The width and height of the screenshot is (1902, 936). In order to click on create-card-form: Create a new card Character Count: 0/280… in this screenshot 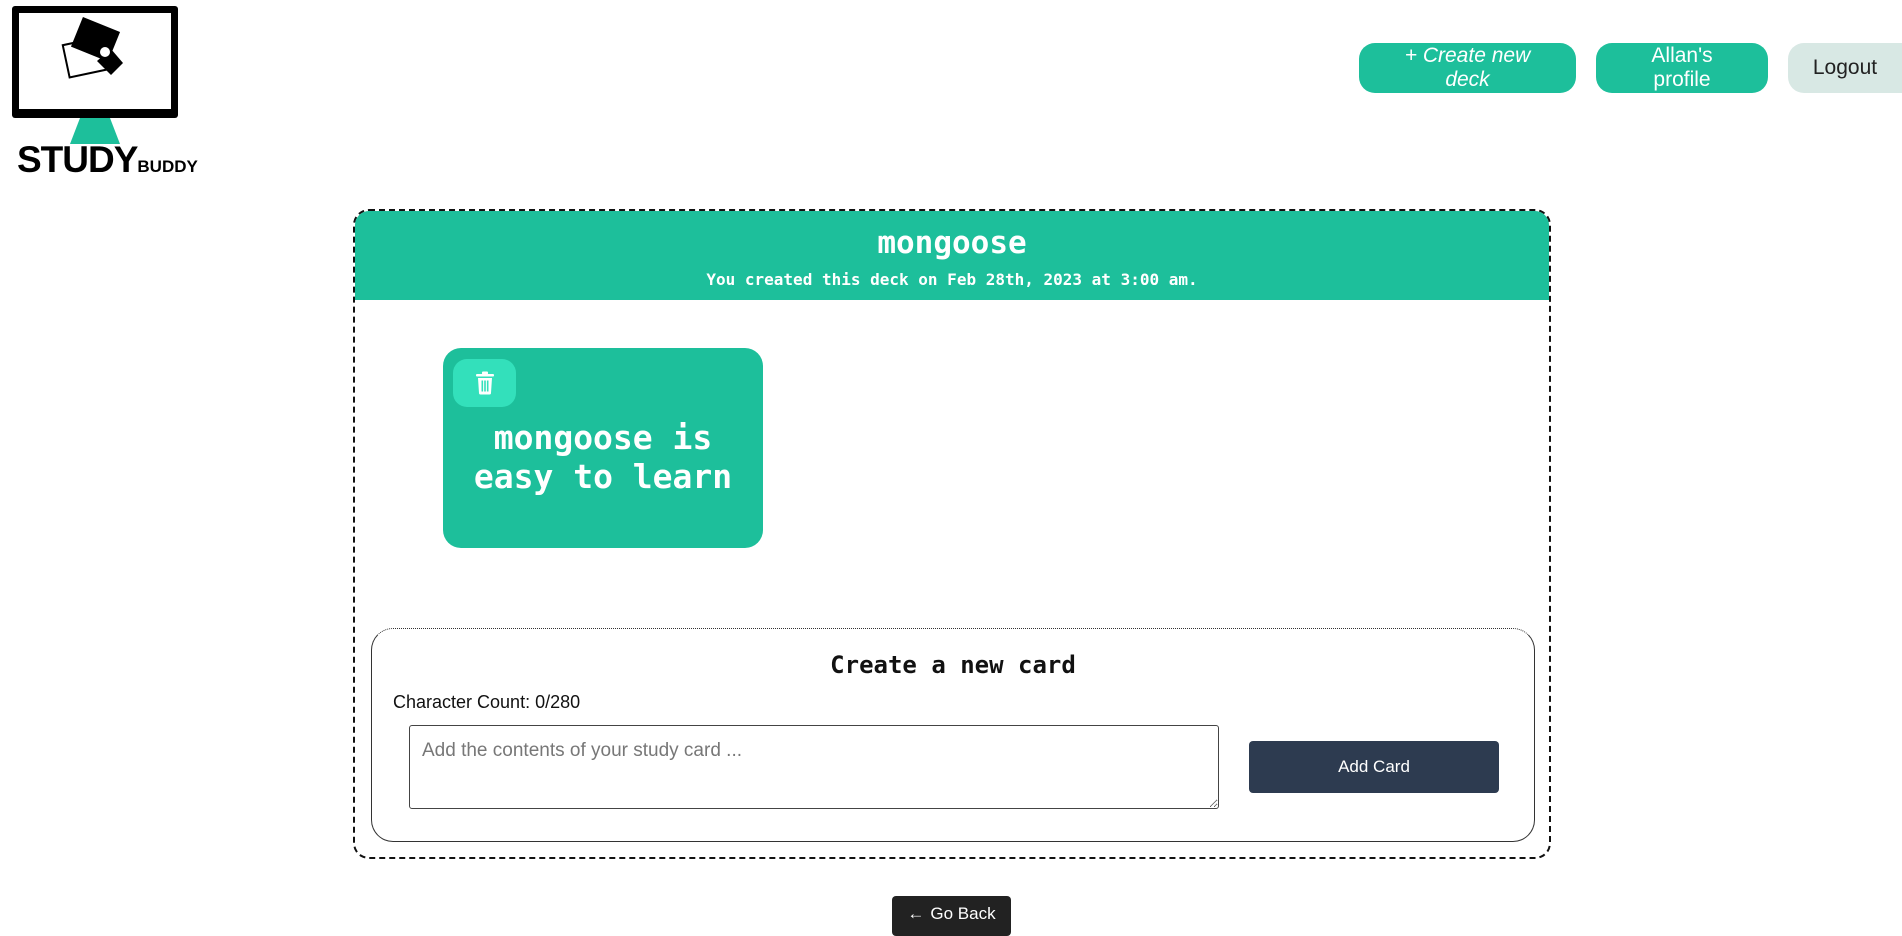, I will do `click(953, 735)`.